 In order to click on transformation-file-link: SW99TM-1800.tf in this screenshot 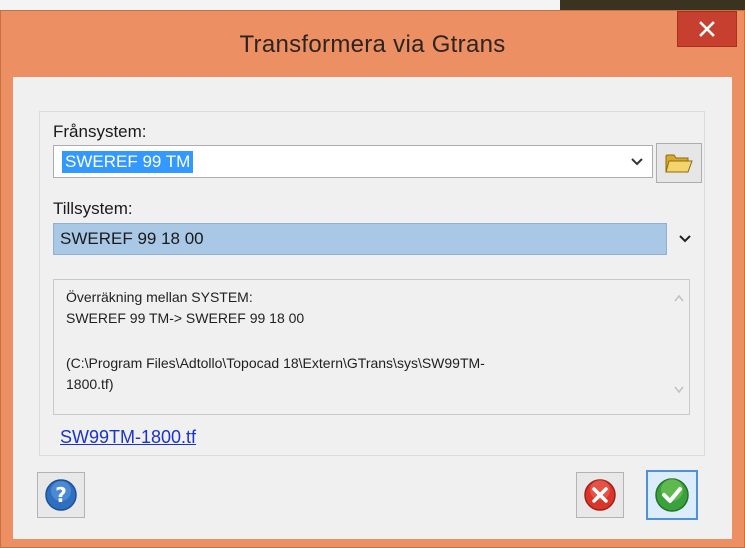, I will do `click(128, 437)`.